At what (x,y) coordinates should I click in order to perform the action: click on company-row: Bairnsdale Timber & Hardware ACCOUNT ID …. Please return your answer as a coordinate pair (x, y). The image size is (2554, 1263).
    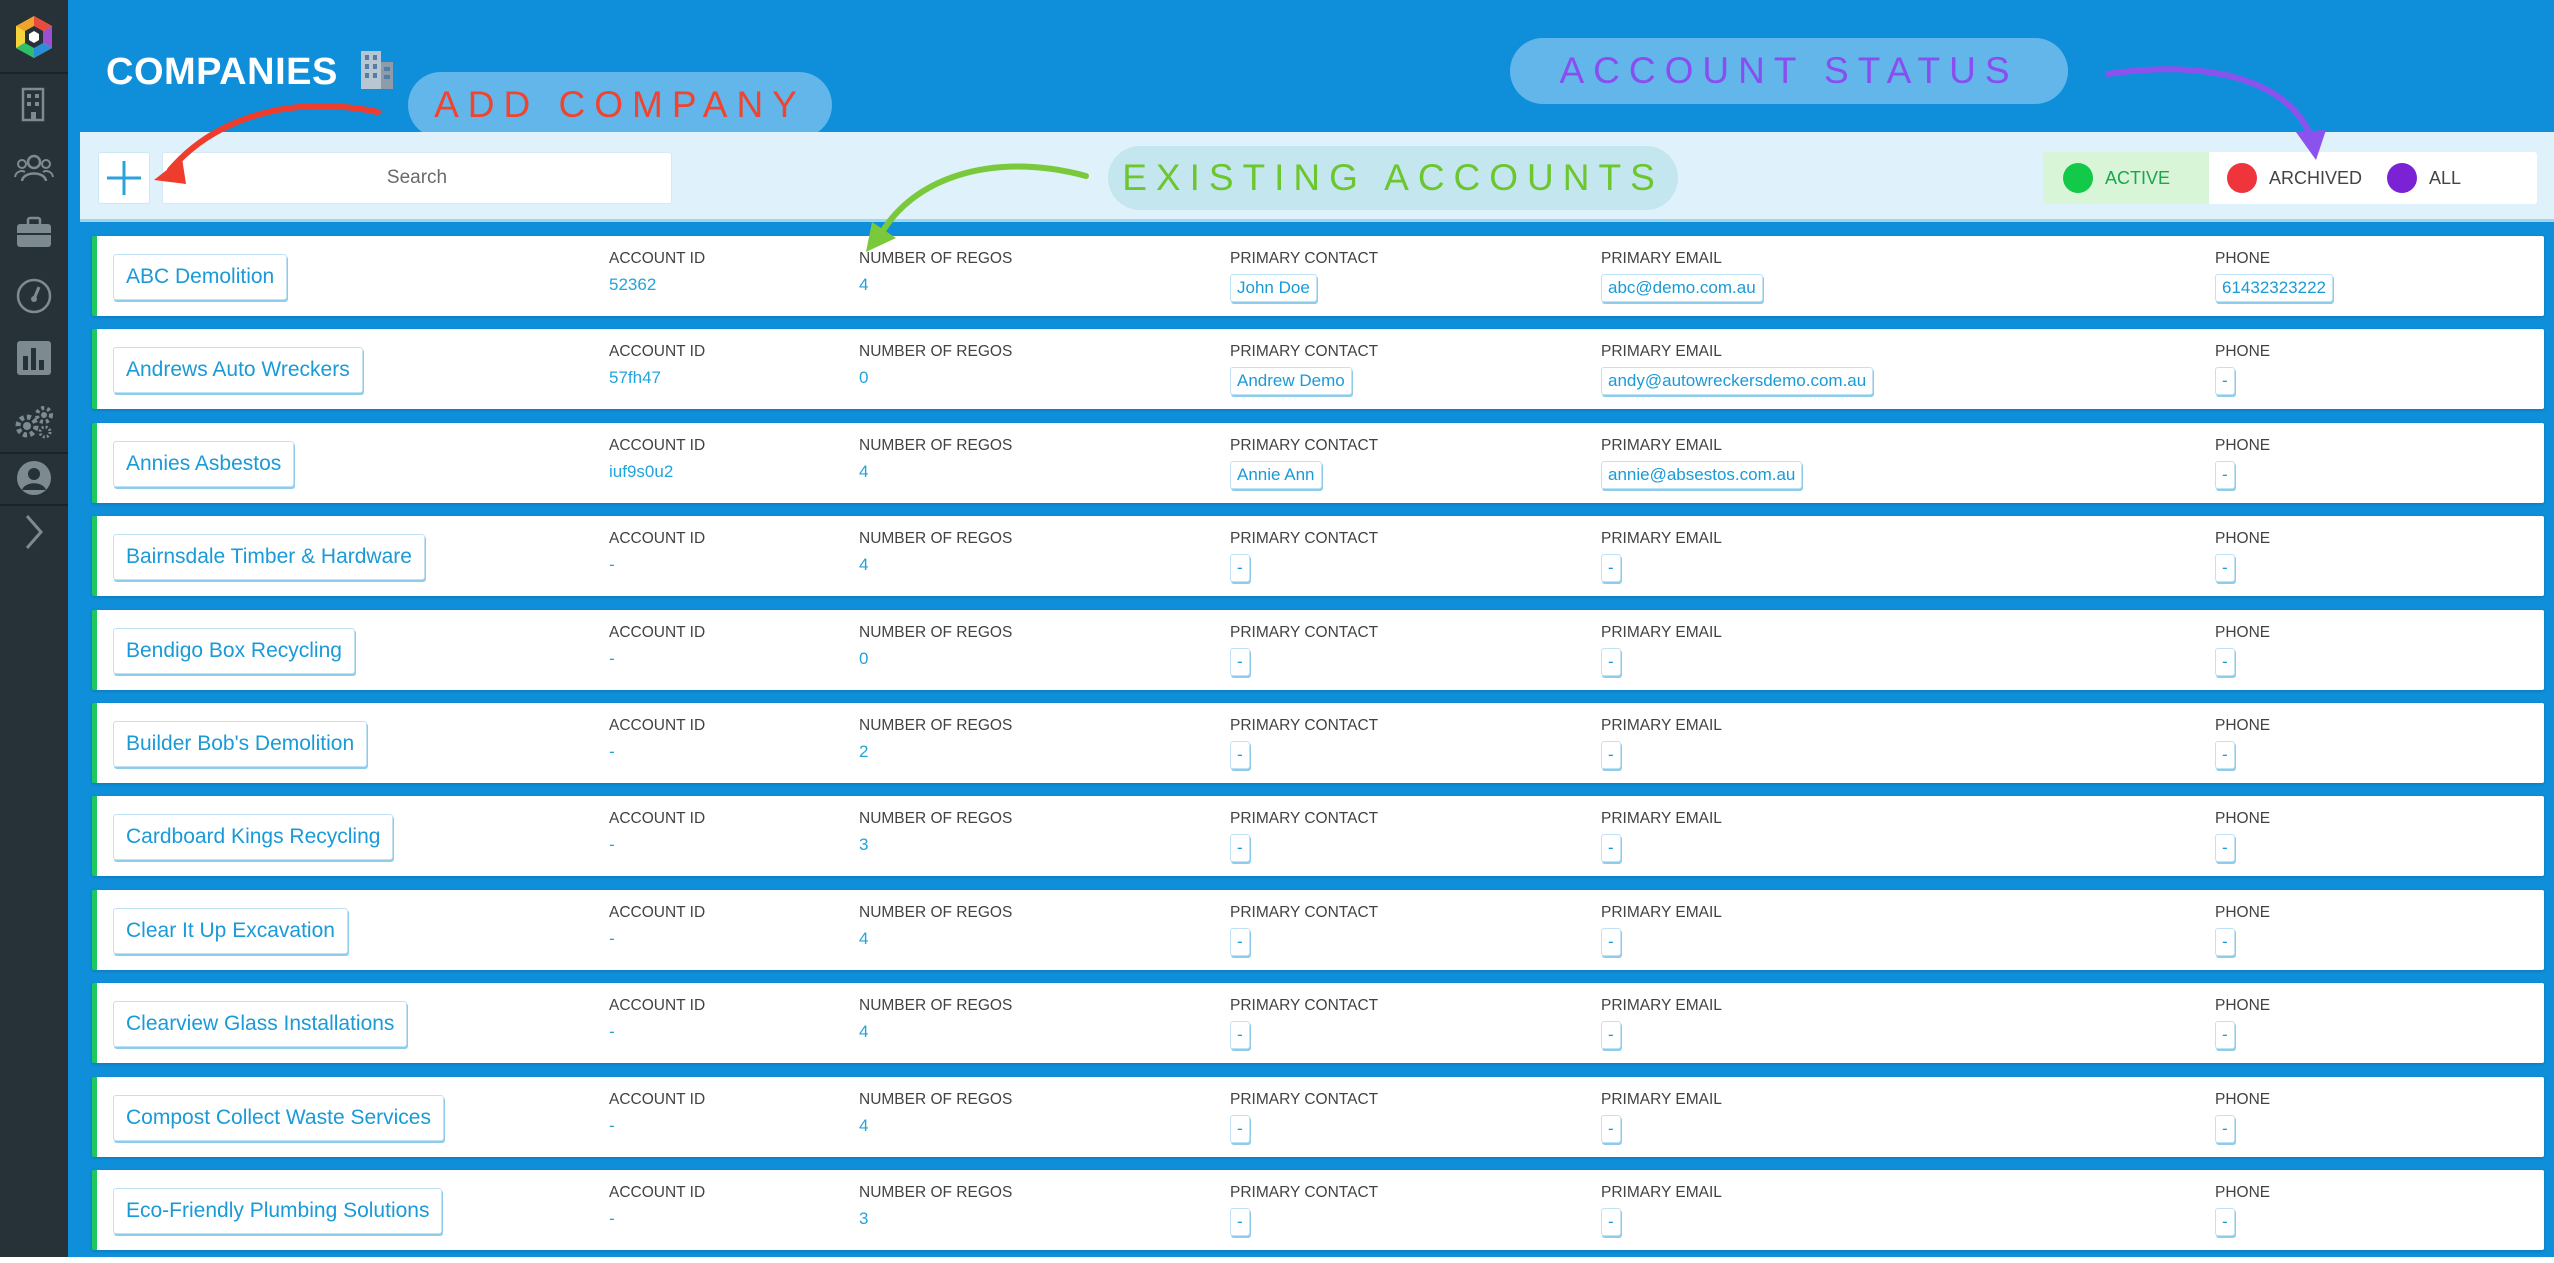
    Looking at the image, I should click on (1318, 556).